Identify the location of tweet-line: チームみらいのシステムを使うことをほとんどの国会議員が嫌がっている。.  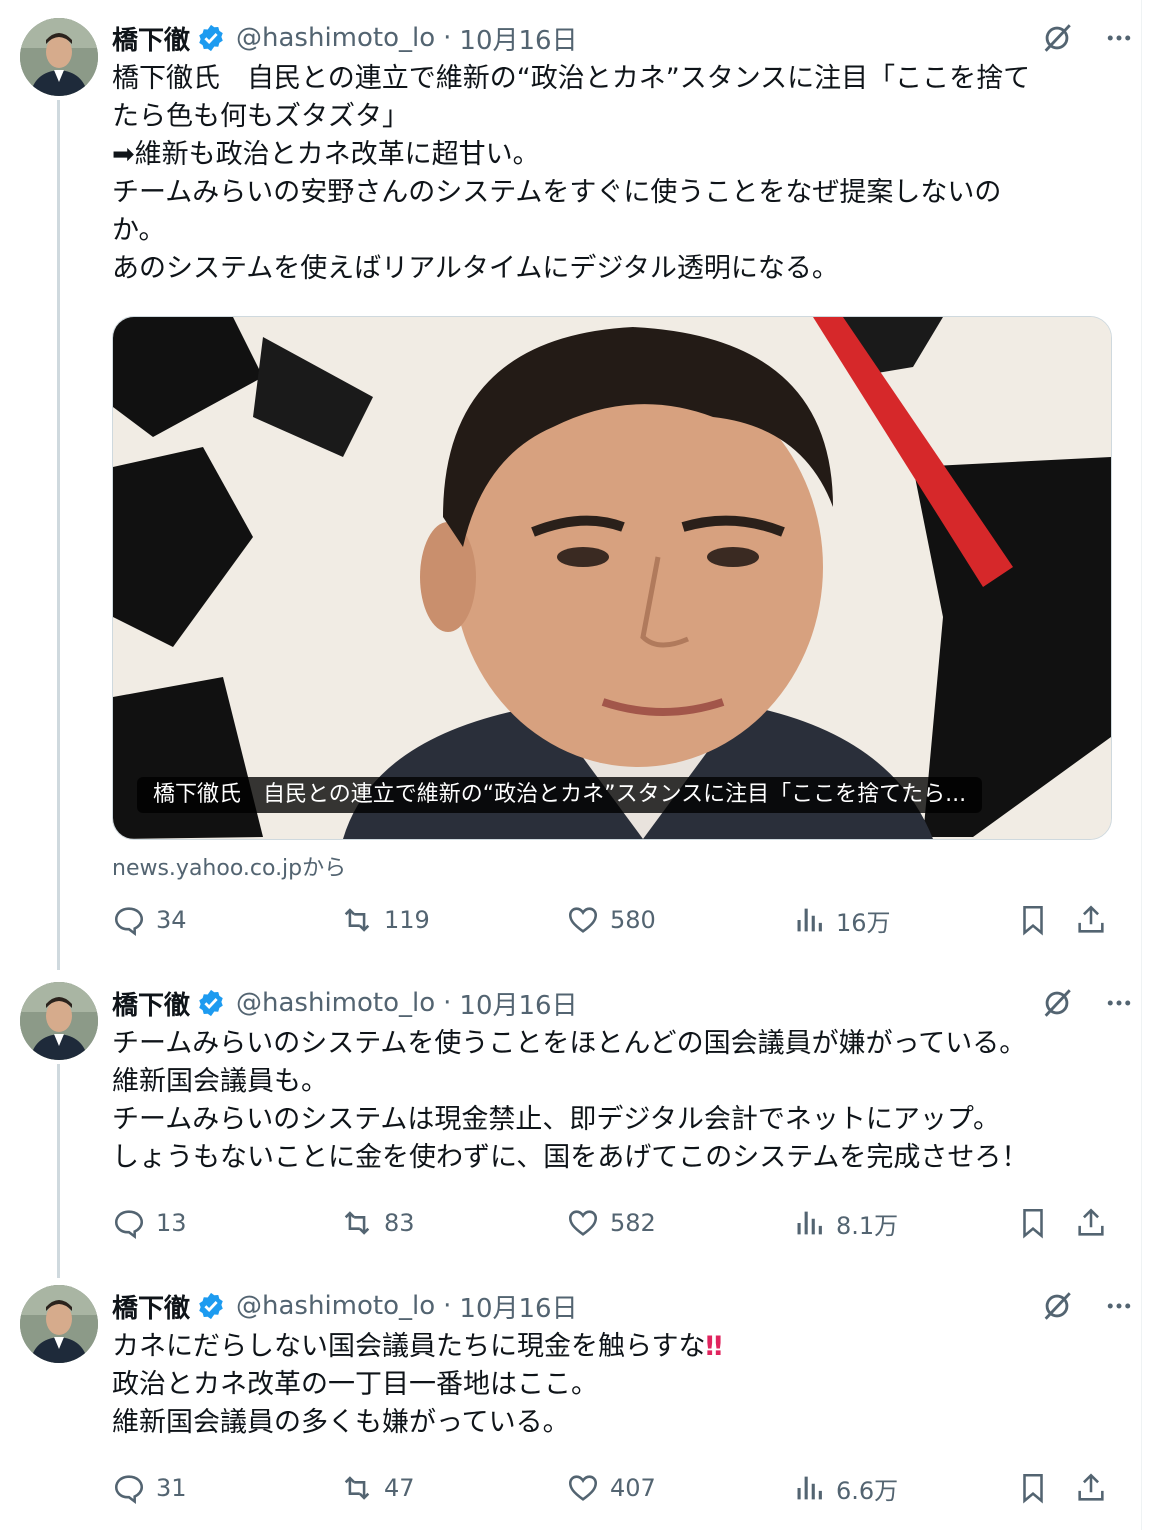
(569, 1043).